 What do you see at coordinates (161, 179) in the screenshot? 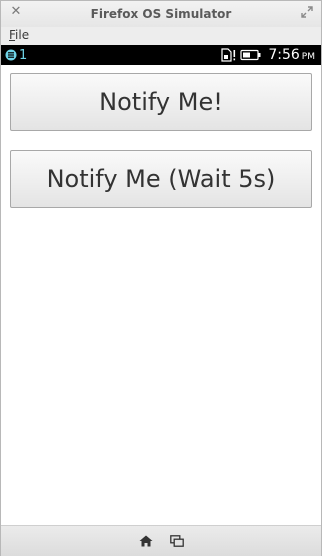
I see `notify-me-wait-button: Notify Me (Wait 5s)` at bounding box center [161, 179].